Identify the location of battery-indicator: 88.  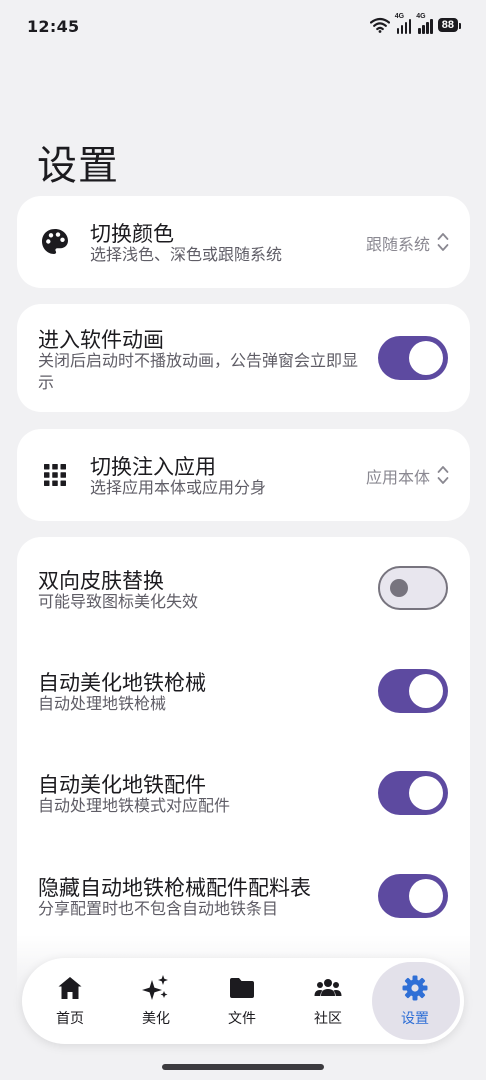
(449, 25).